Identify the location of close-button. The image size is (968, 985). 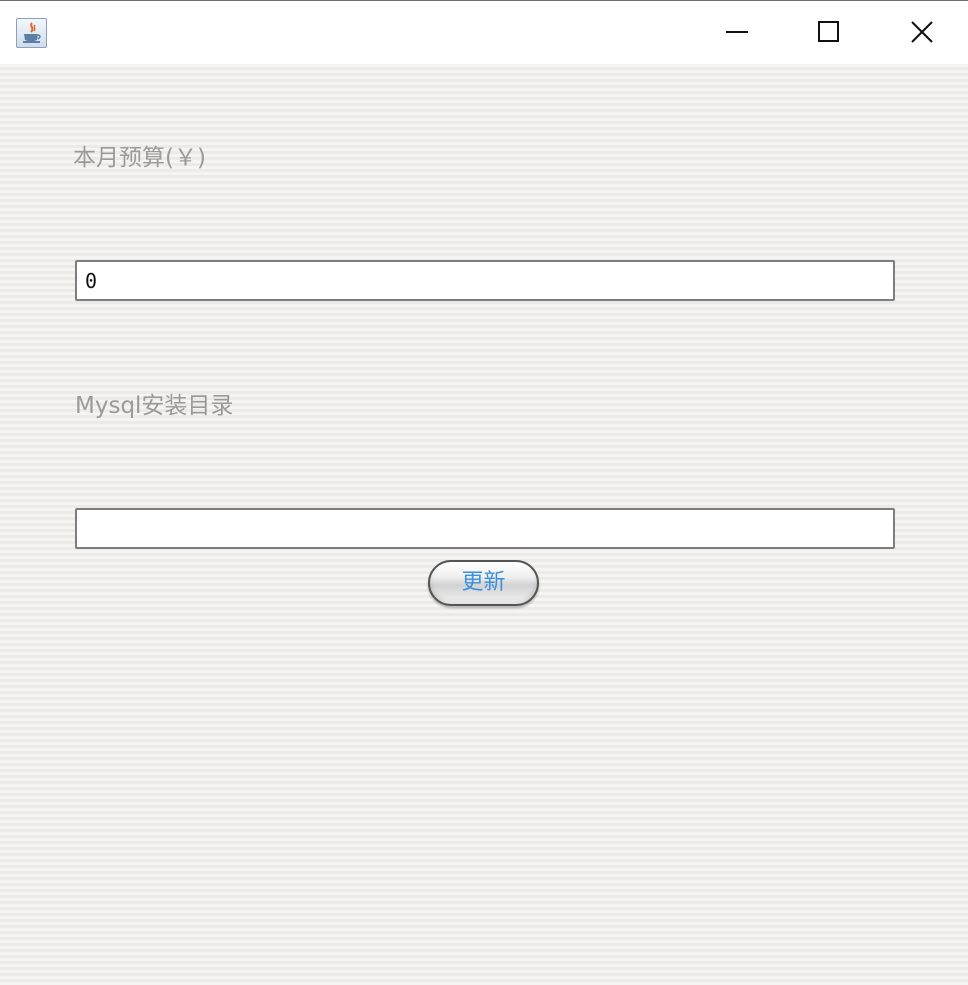
(922, 32).